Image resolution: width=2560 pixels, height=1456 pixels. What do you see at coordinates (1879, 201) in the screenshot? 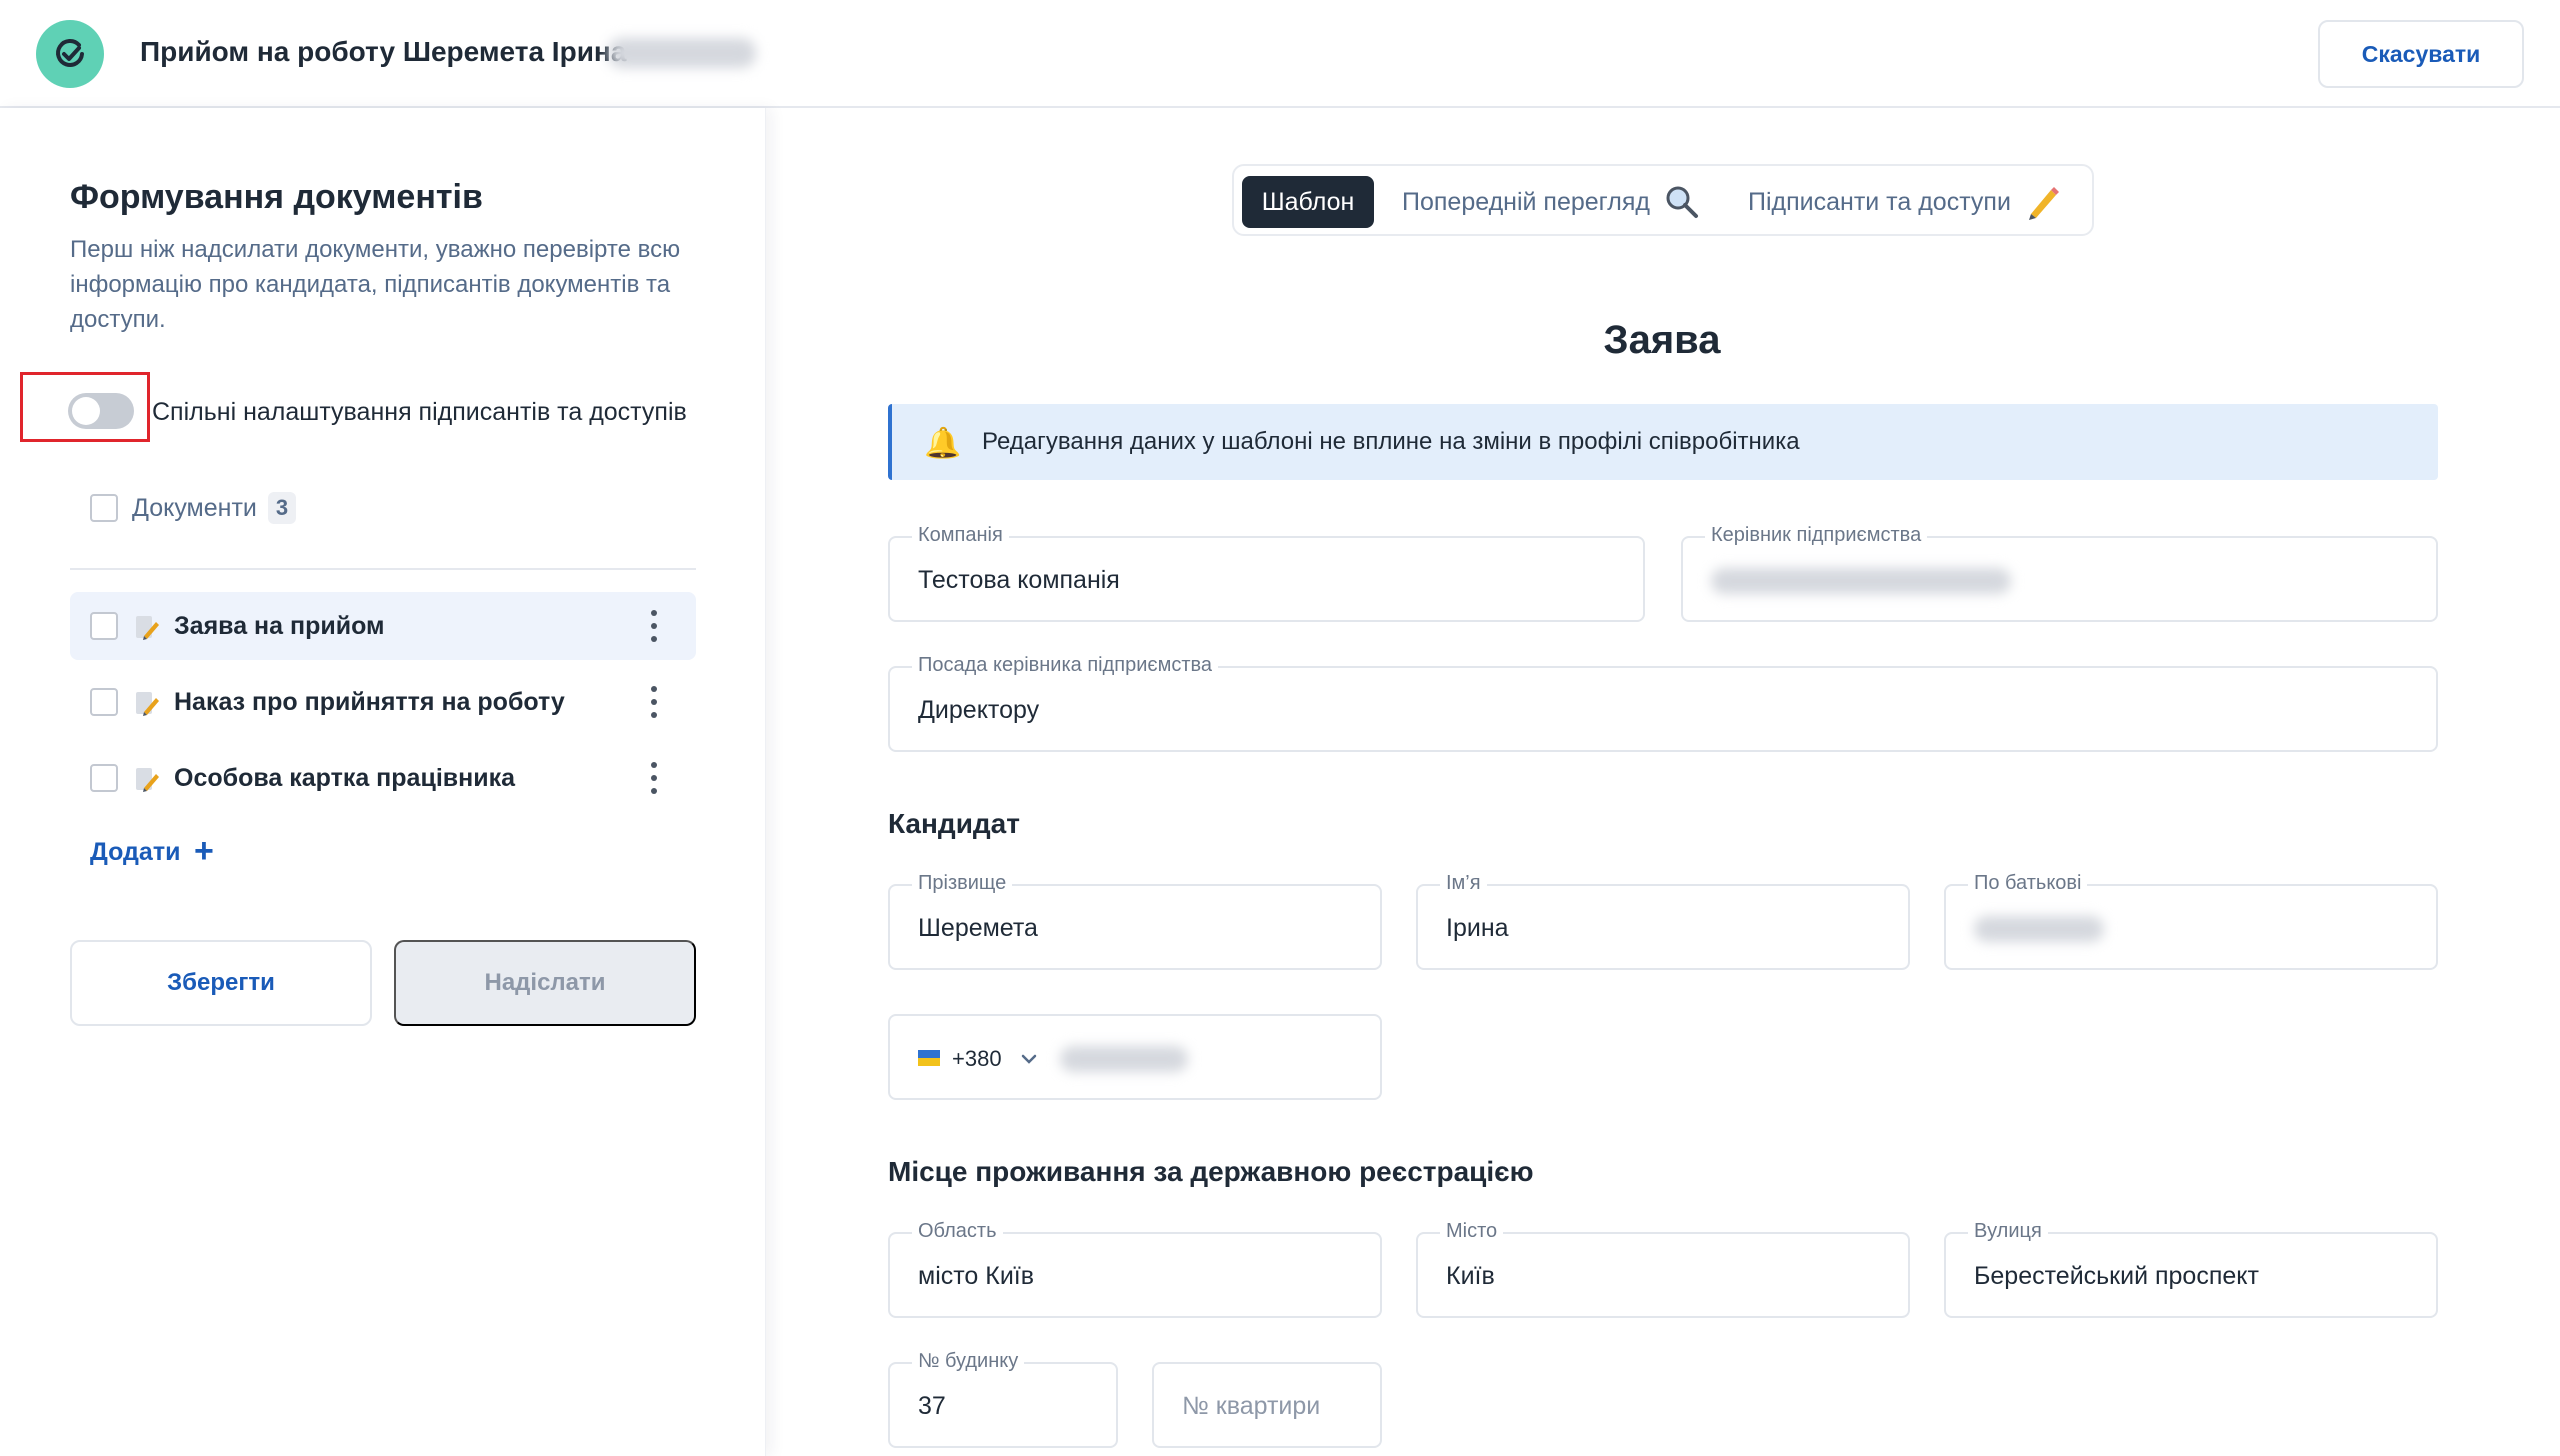
I see `tab-signers-label: Підписанти та доступи` at bounding box center [1879, 201].